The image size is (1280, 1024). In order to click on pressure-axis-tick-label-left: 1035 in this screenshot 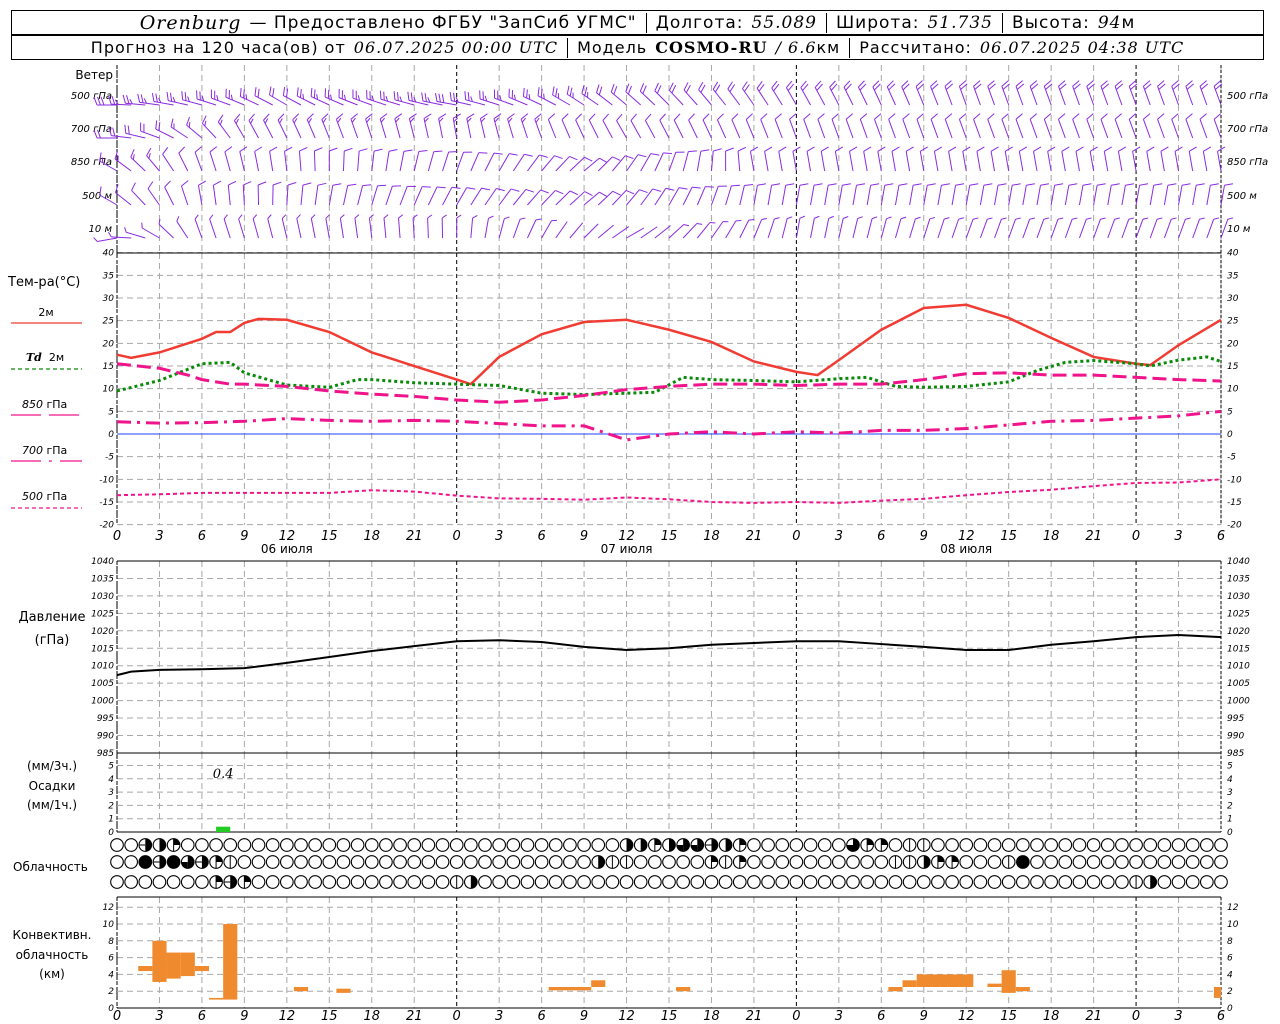, I will do `click(102, 579)`.